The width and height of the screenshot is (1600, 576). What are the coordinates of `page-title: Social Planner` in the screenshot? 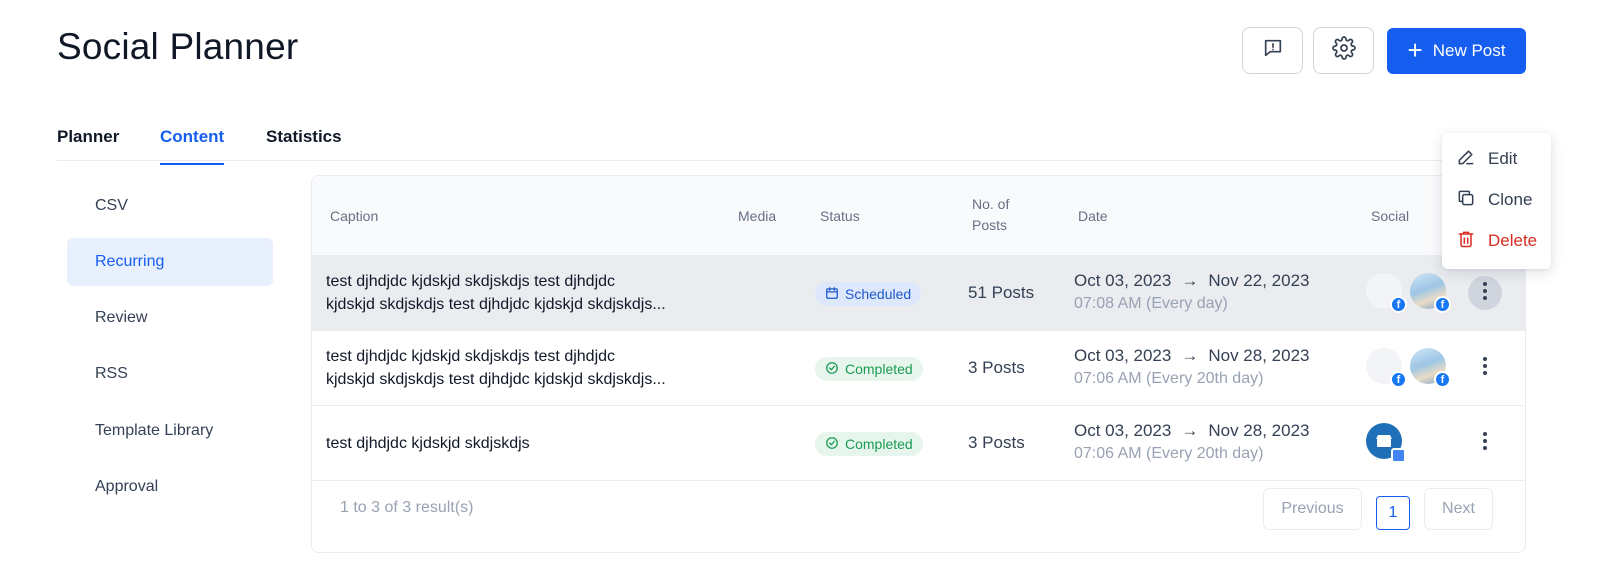 It's located at (178, 46).